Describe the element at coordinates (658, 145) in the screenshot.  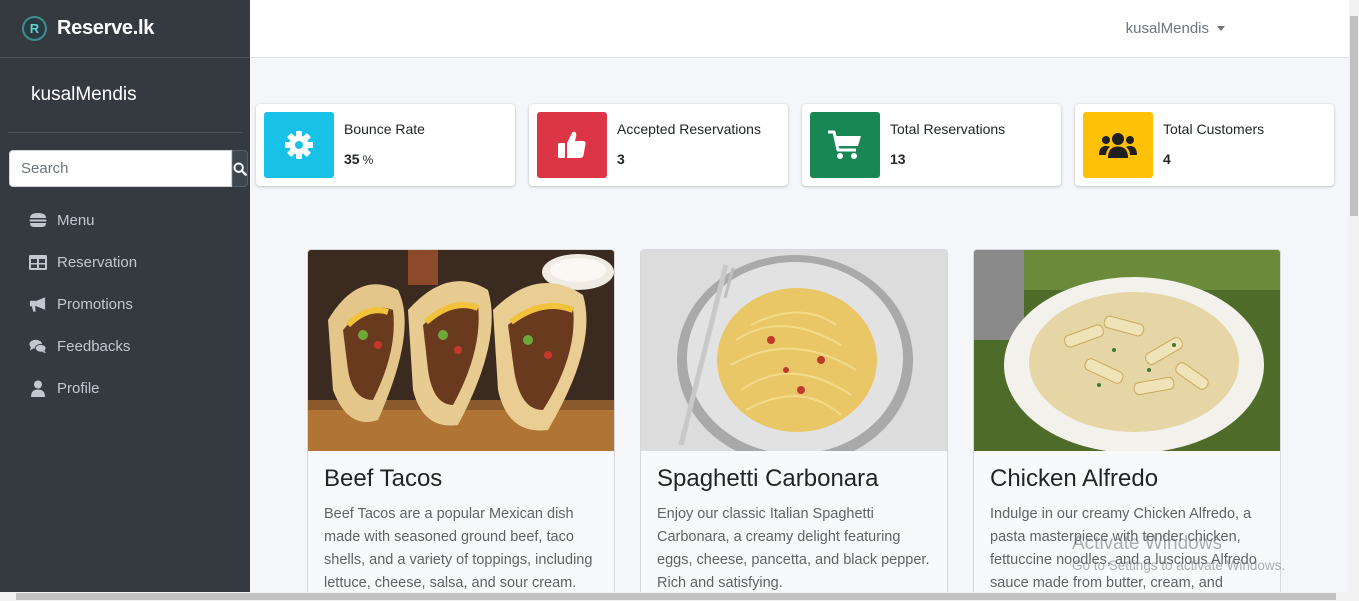
I see `stat-box-accepted-reservations: Accepted Reservations 3` at that location.